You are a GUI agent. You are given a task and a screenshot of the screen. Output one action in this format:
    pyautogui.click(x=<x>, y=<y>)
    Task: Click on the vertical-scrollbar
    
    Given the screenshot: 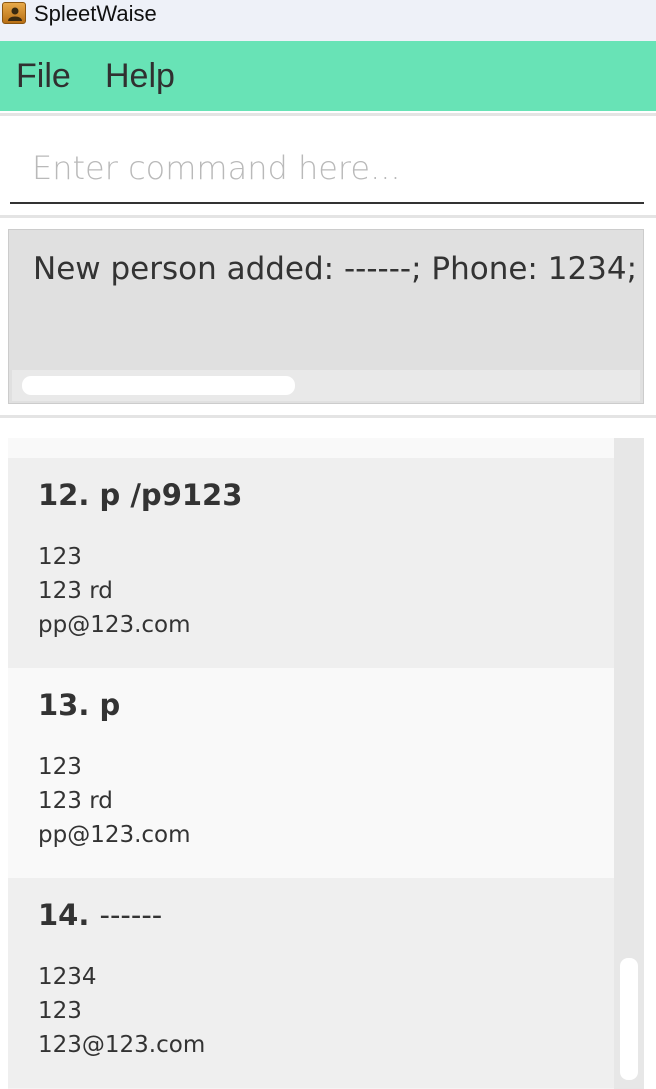 What is the action you would take?
    pyautogui.click(x=629, y=763)
    